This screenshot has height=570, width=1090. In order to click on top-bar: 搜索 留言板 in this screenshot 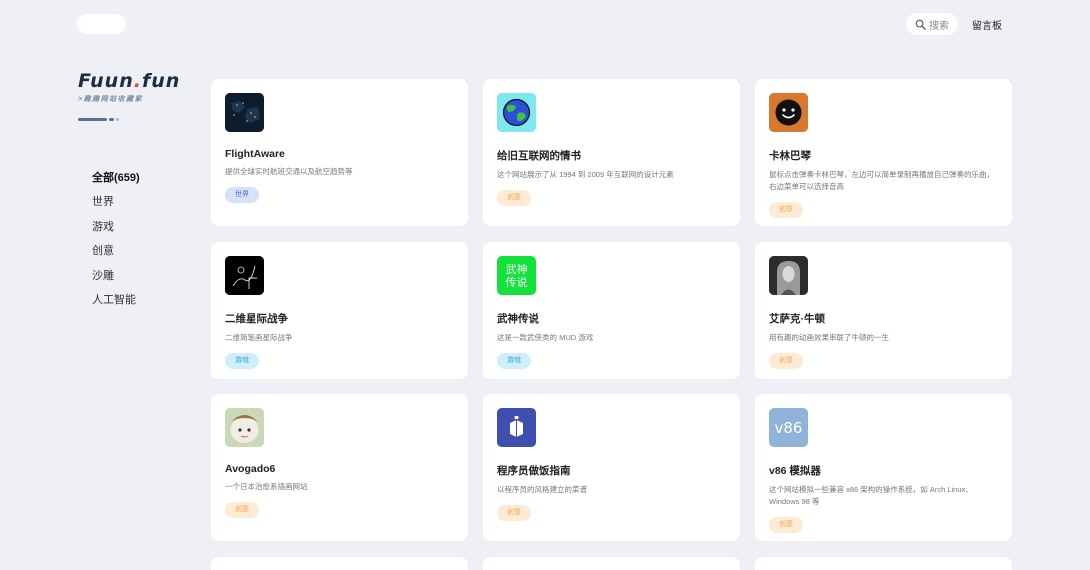, I will do `click(954, 24)`.